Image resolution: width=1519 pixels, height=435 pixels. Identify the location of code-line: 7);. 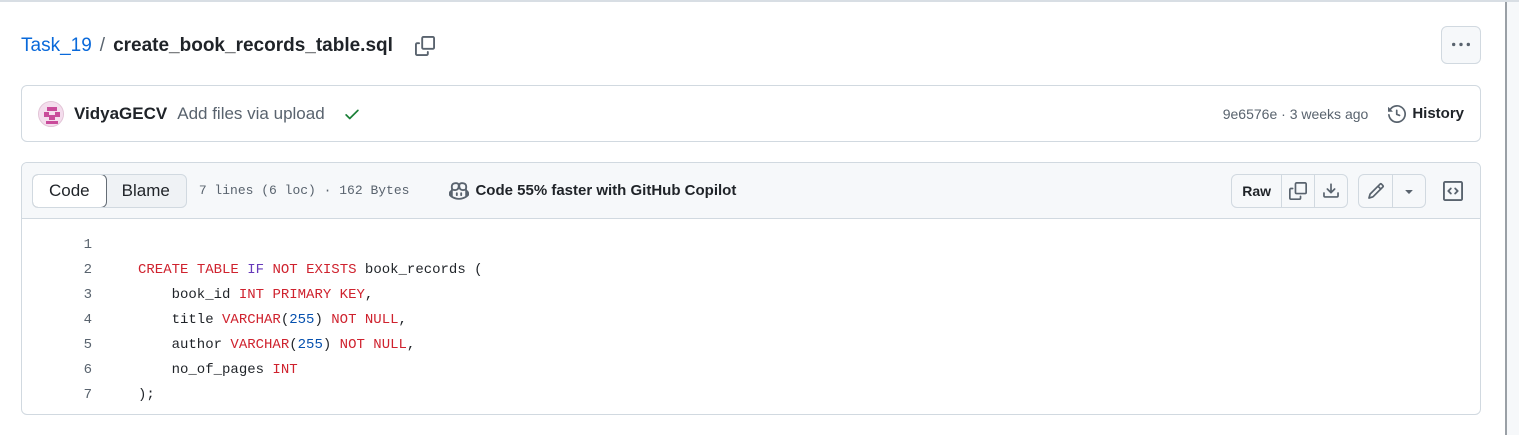
(751, 394).